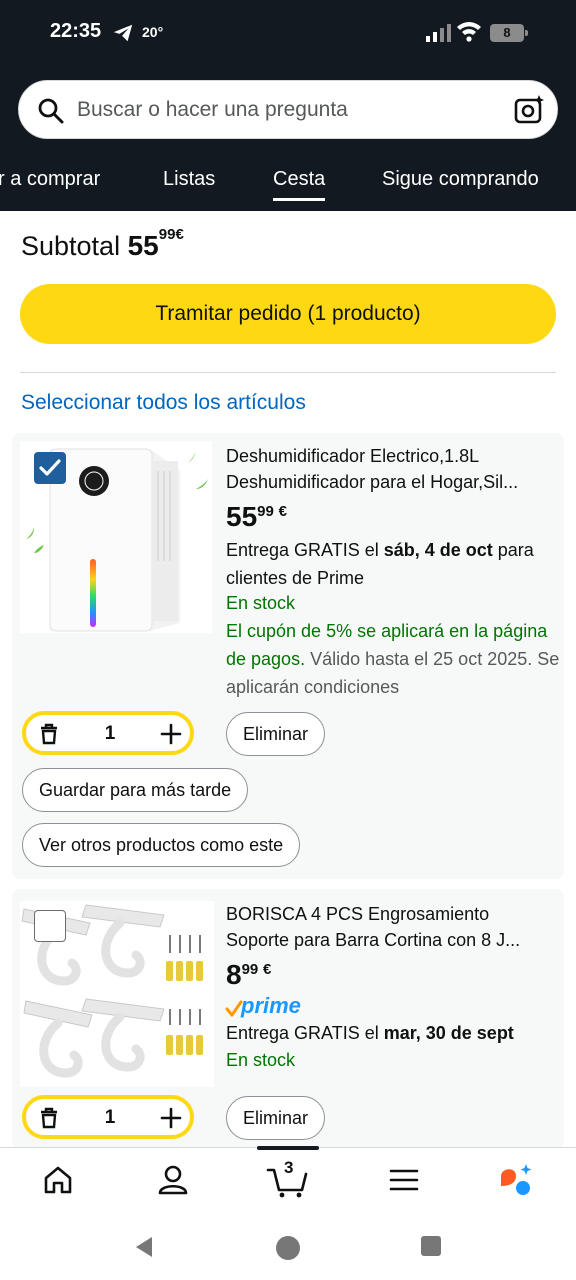 This screenshot has width=576, height=1280. What do you see at coordinates (299, 184) in the screenshot?
I see `tab-cart: Cesta` at bounding box center [299, 184].